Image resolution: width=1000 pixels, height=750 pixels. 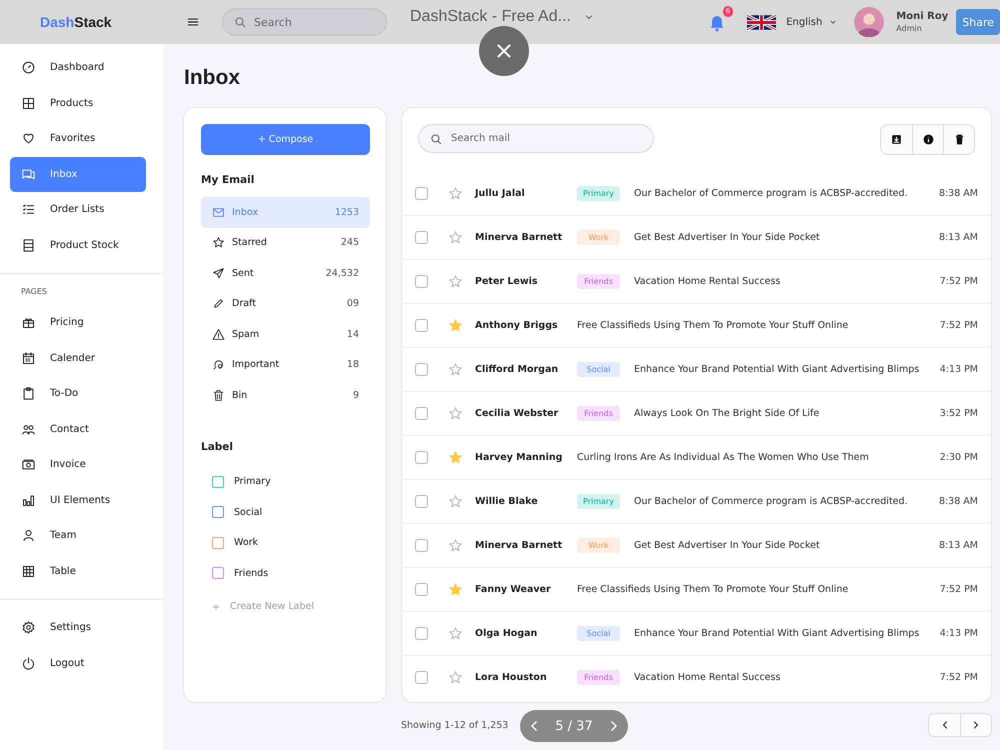 I want to click on sender-name: Clifford Morgan, so click(x=517, y=369).